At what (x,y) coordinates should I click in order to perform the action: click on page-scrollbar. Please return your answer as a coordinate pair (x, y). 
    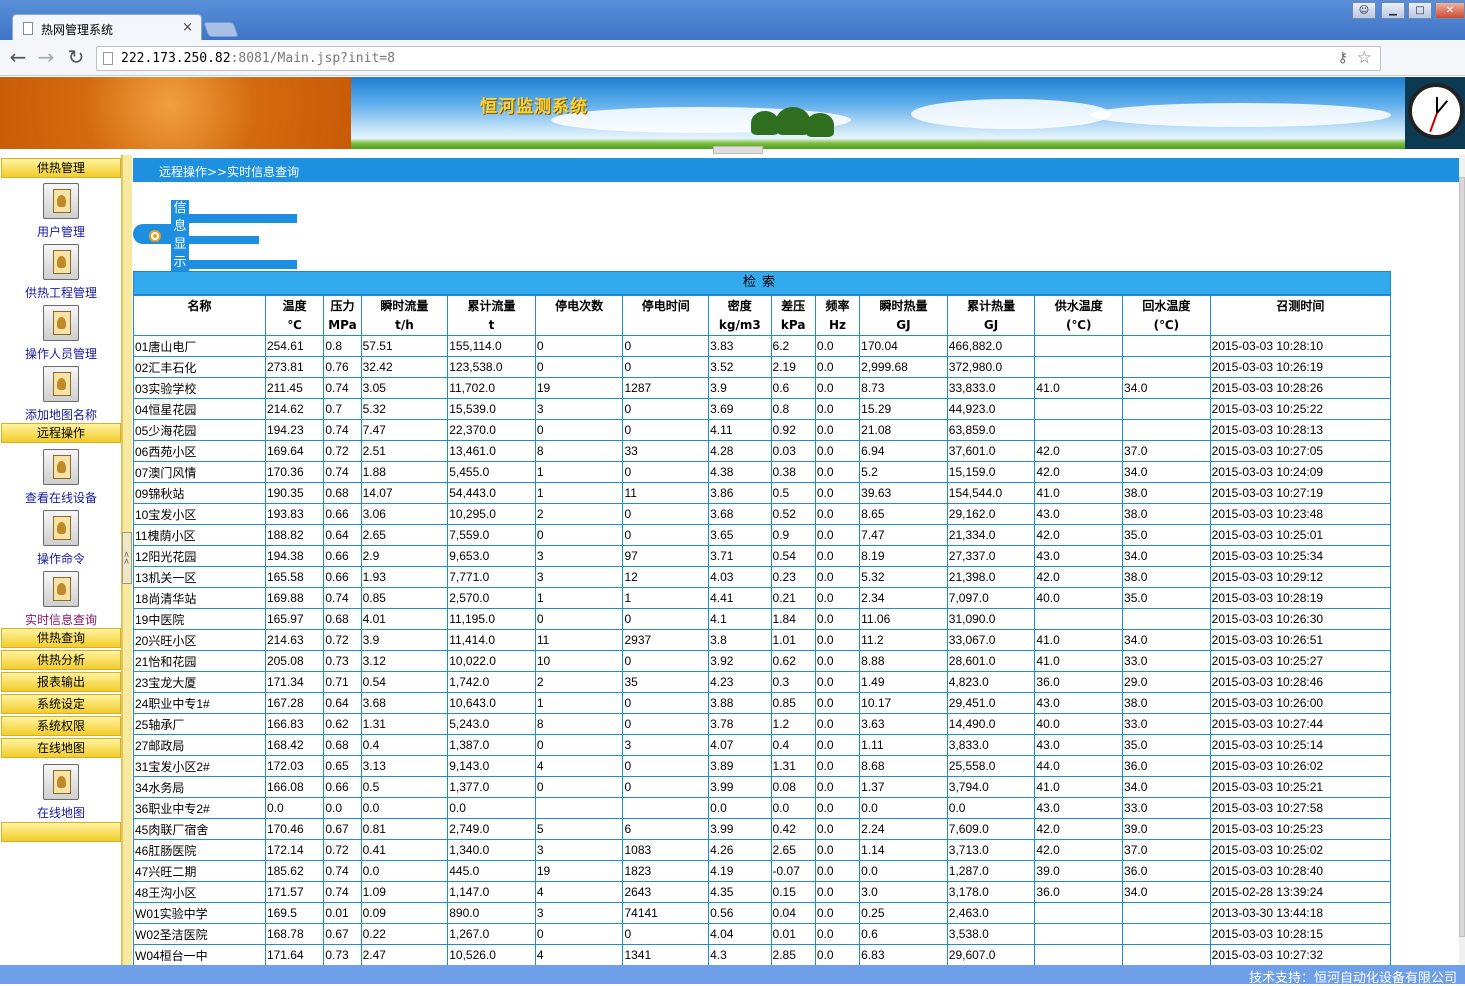
    Looking at the image, I should click on (1462, 560).